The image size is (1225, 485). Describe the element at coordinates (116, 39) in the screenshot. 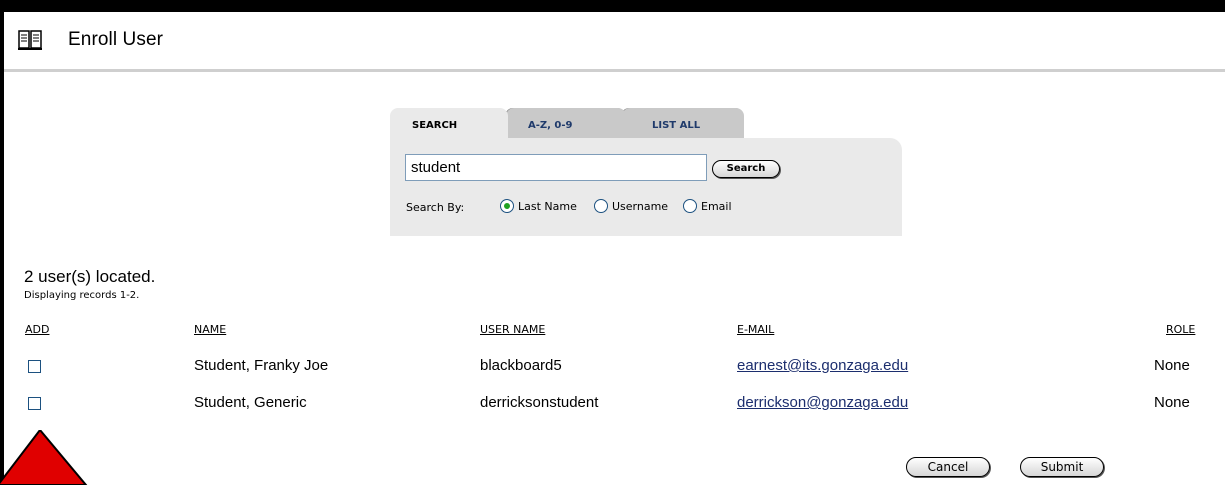

I see `page-title: Enroll User` at that location.